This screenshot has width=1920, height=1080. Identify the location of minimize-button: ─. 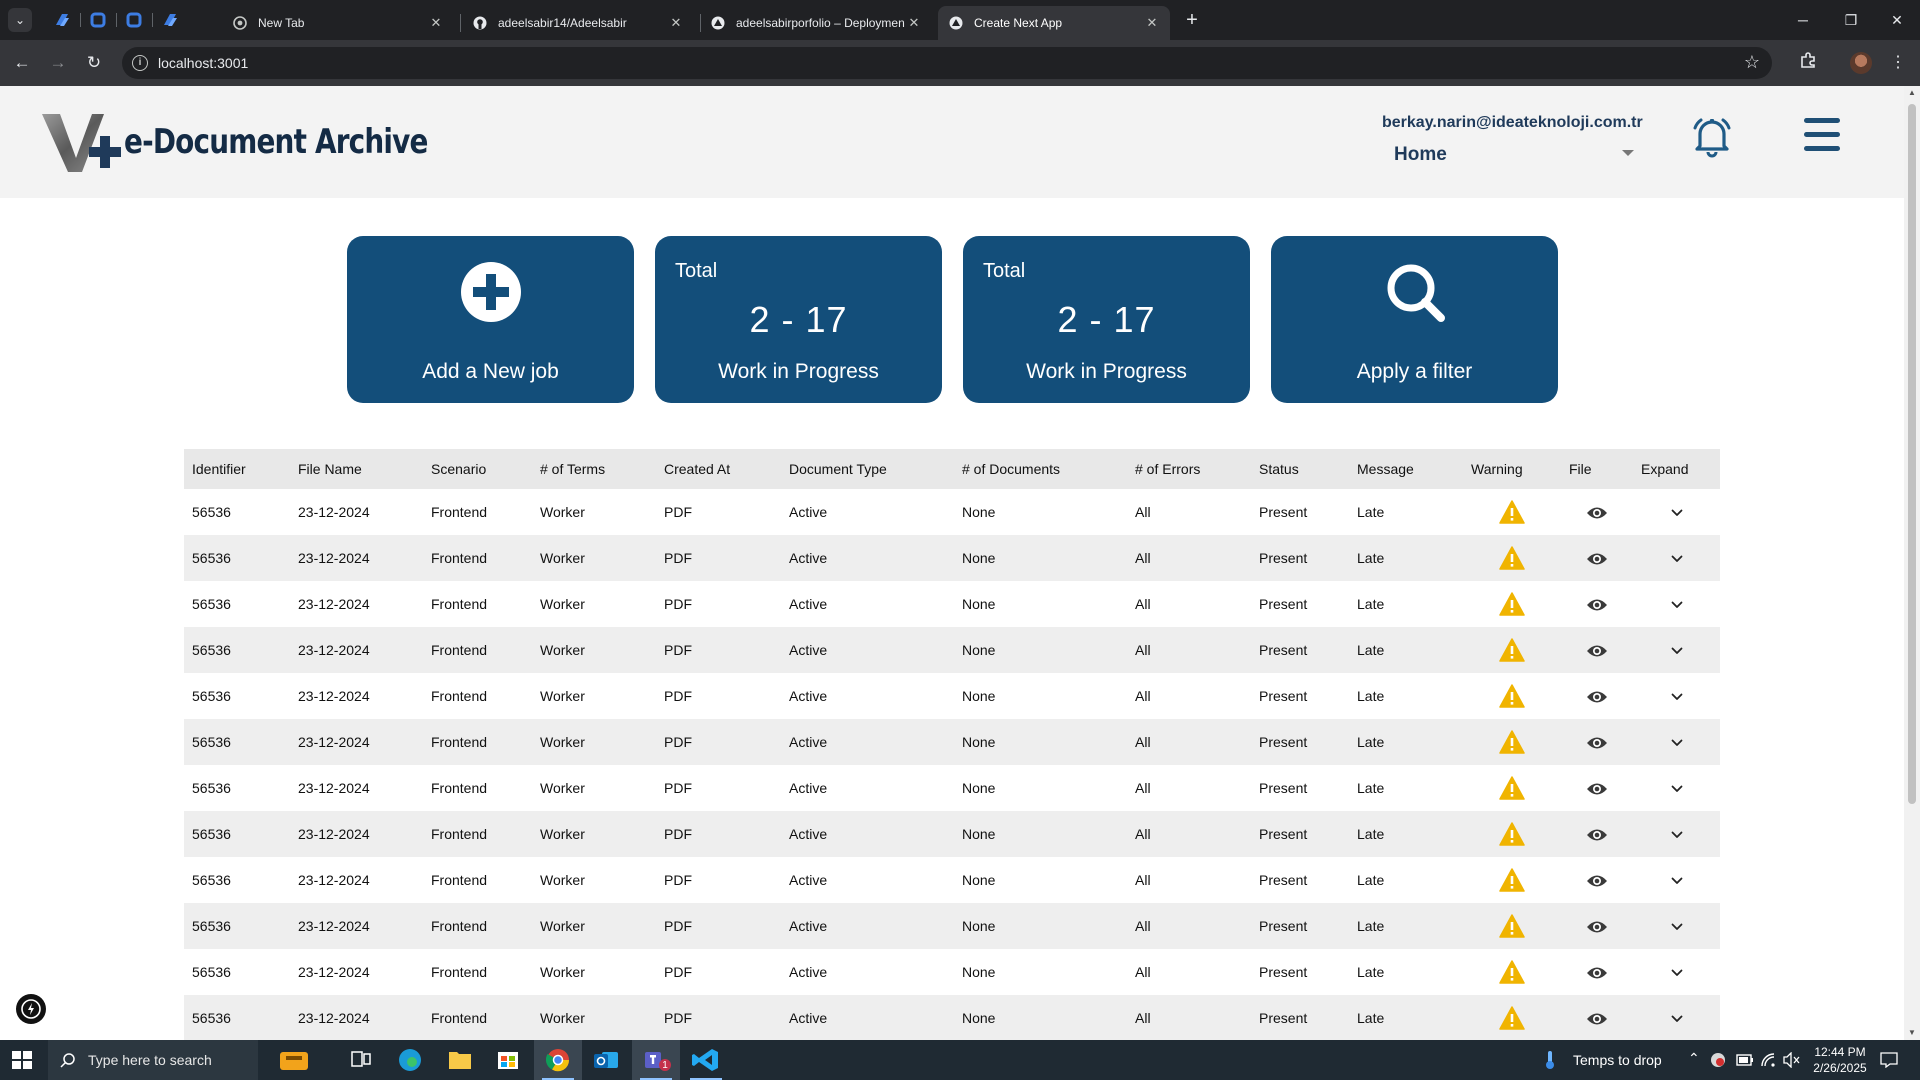
(1803, 20).